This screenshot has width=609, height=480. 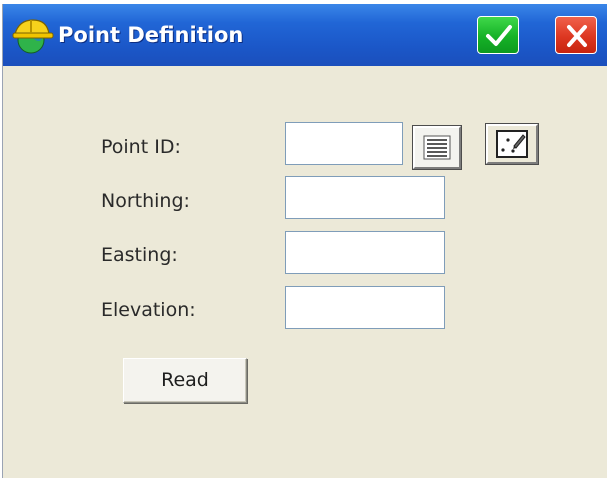 I want to click on list-icon, so click(x=437, y=147).